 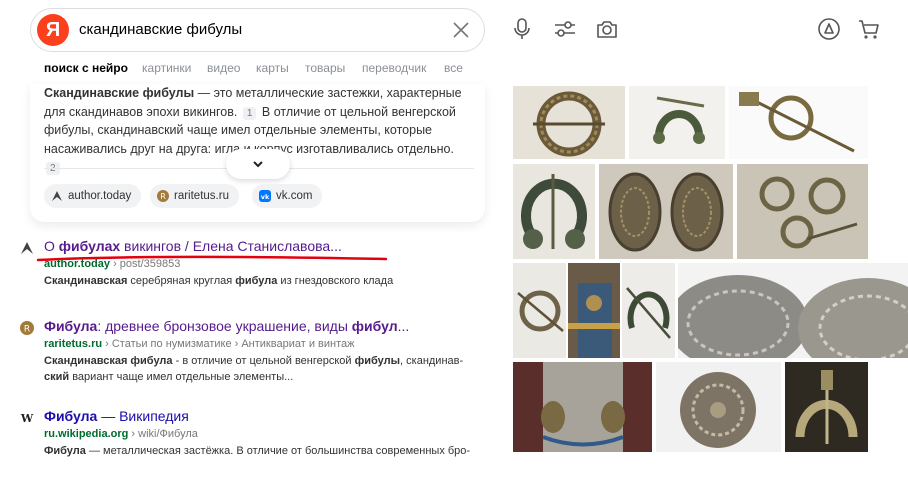 What do you see at coordinates (249, 113) in the screenshot?
I see `footnote-ref: 1` at bounding box center [249, 113].